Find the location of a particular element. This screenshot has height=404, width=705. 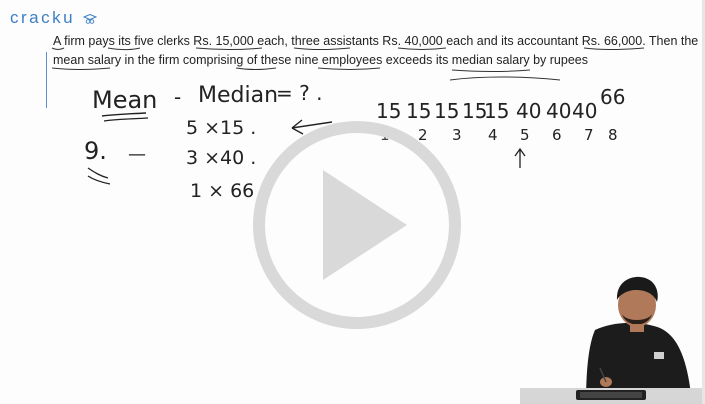

position-number: 4 is located at coordinates (493, 135).